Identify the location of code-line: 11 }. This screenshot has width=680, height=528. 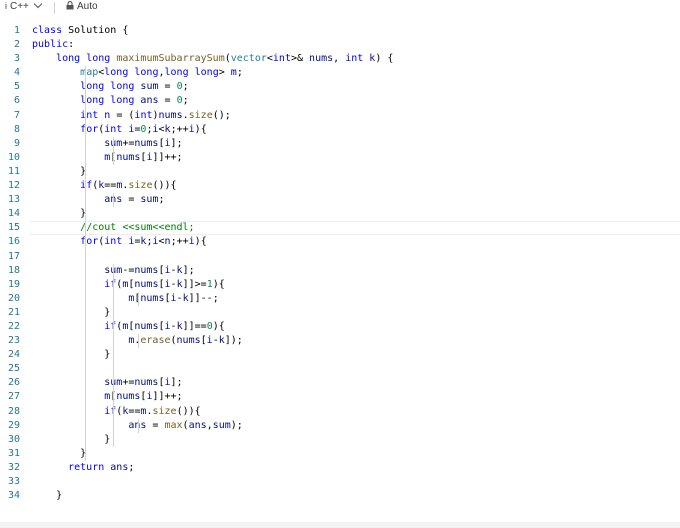
(340, 172).